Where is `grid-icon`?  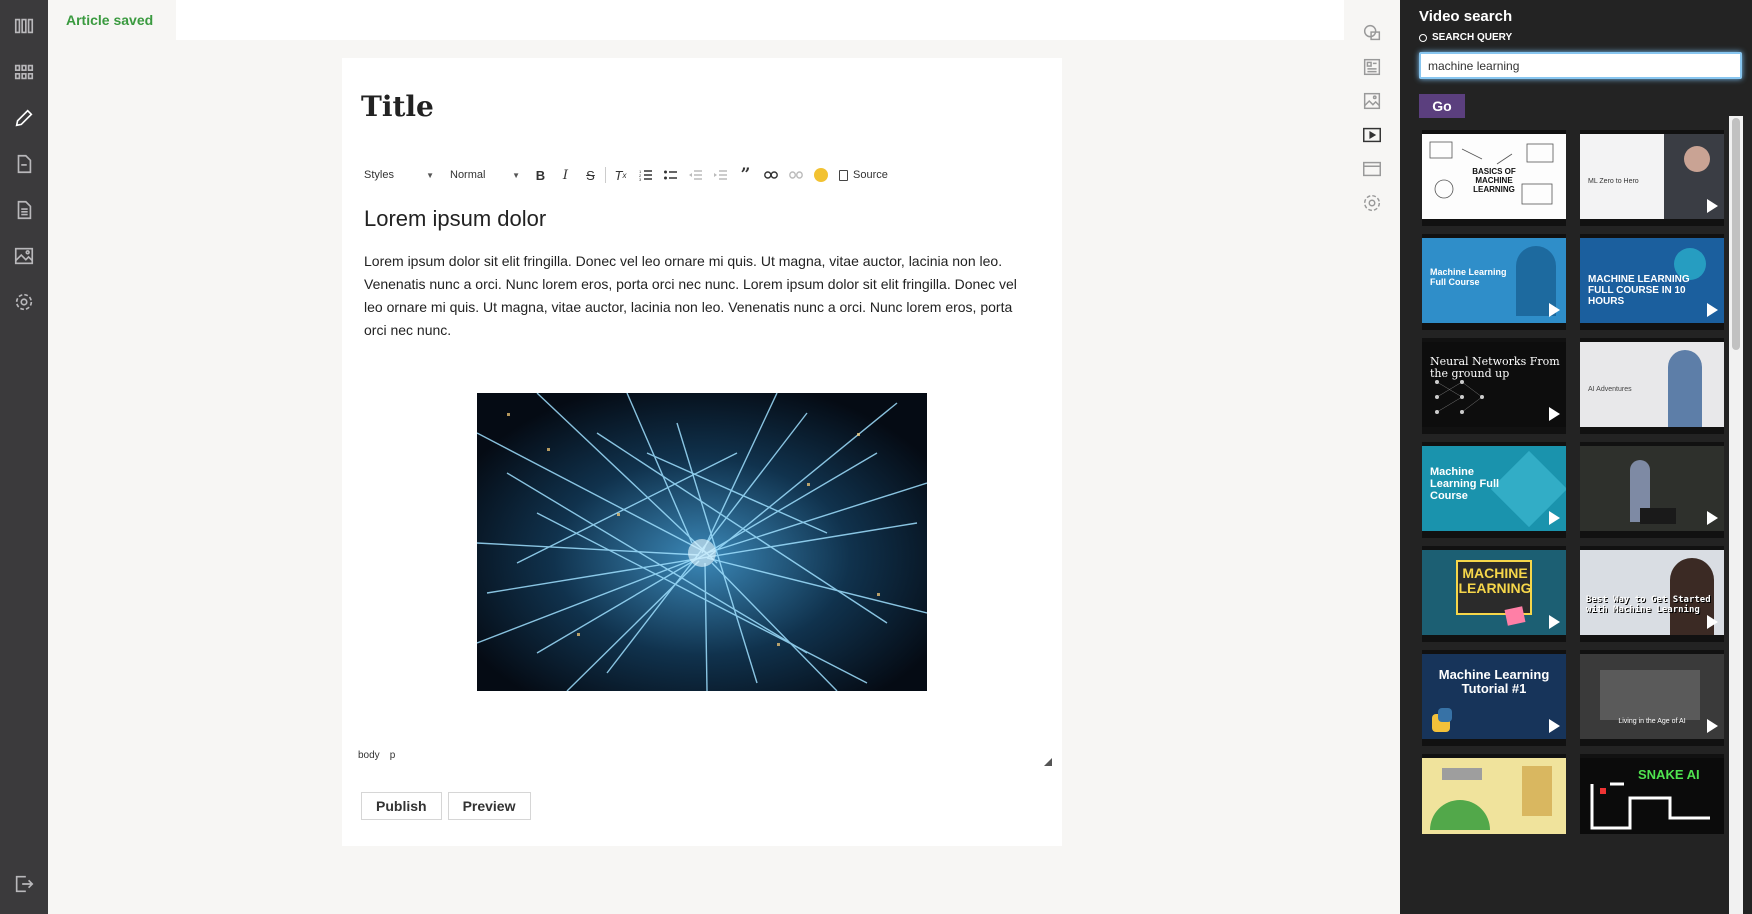 grid-icon is located at coordinates (24, 72).